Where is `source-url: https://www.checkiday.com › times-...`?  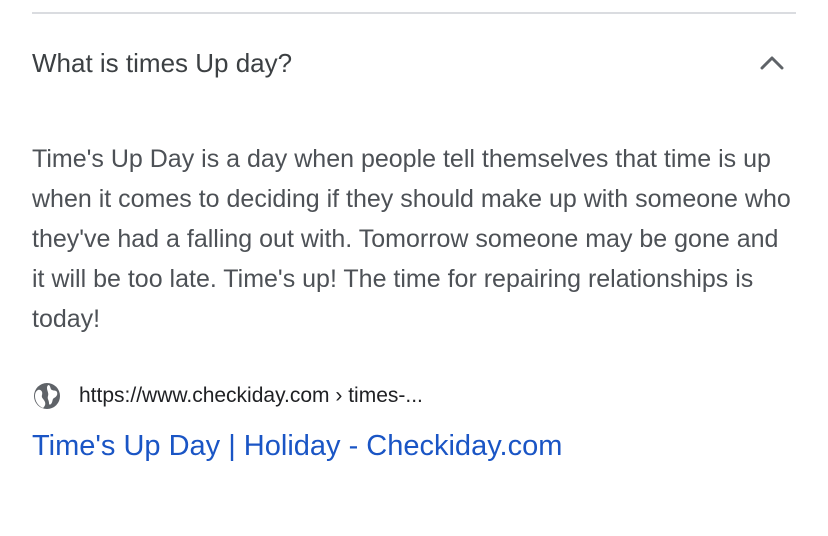
source-url: https://www.checkiday.com › times-... is located at coordinates (251, 396).